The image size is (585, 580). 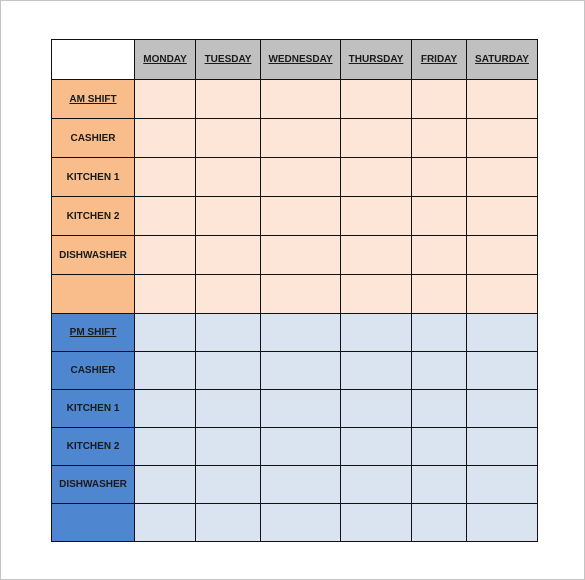 I want to click on pm-shift-row: PM SHIFT, so click(x=294, y=332).